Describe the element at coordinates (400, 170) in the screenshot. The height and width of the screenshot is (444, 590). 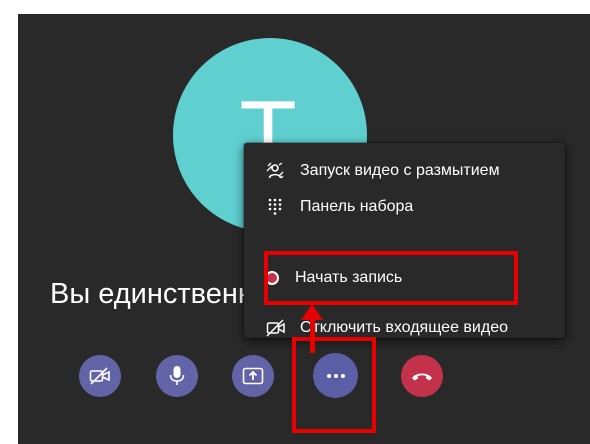
I see `menu-item-label: Запуск видео с размытием` at that location.